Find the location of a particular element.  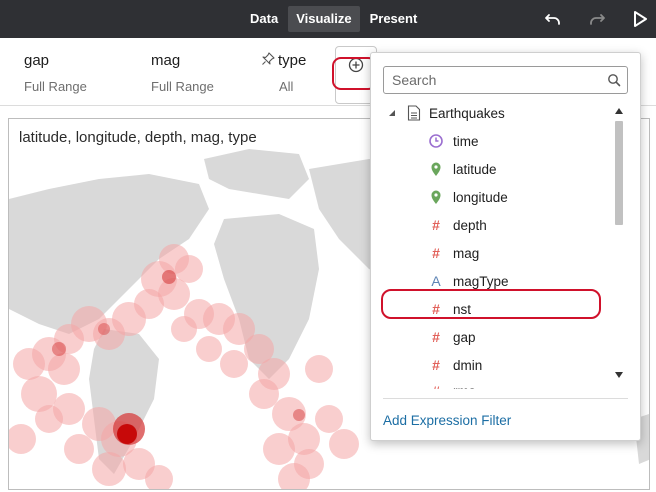

tree-node-dataset: Earthquakes is located at coordinates (446, 113).